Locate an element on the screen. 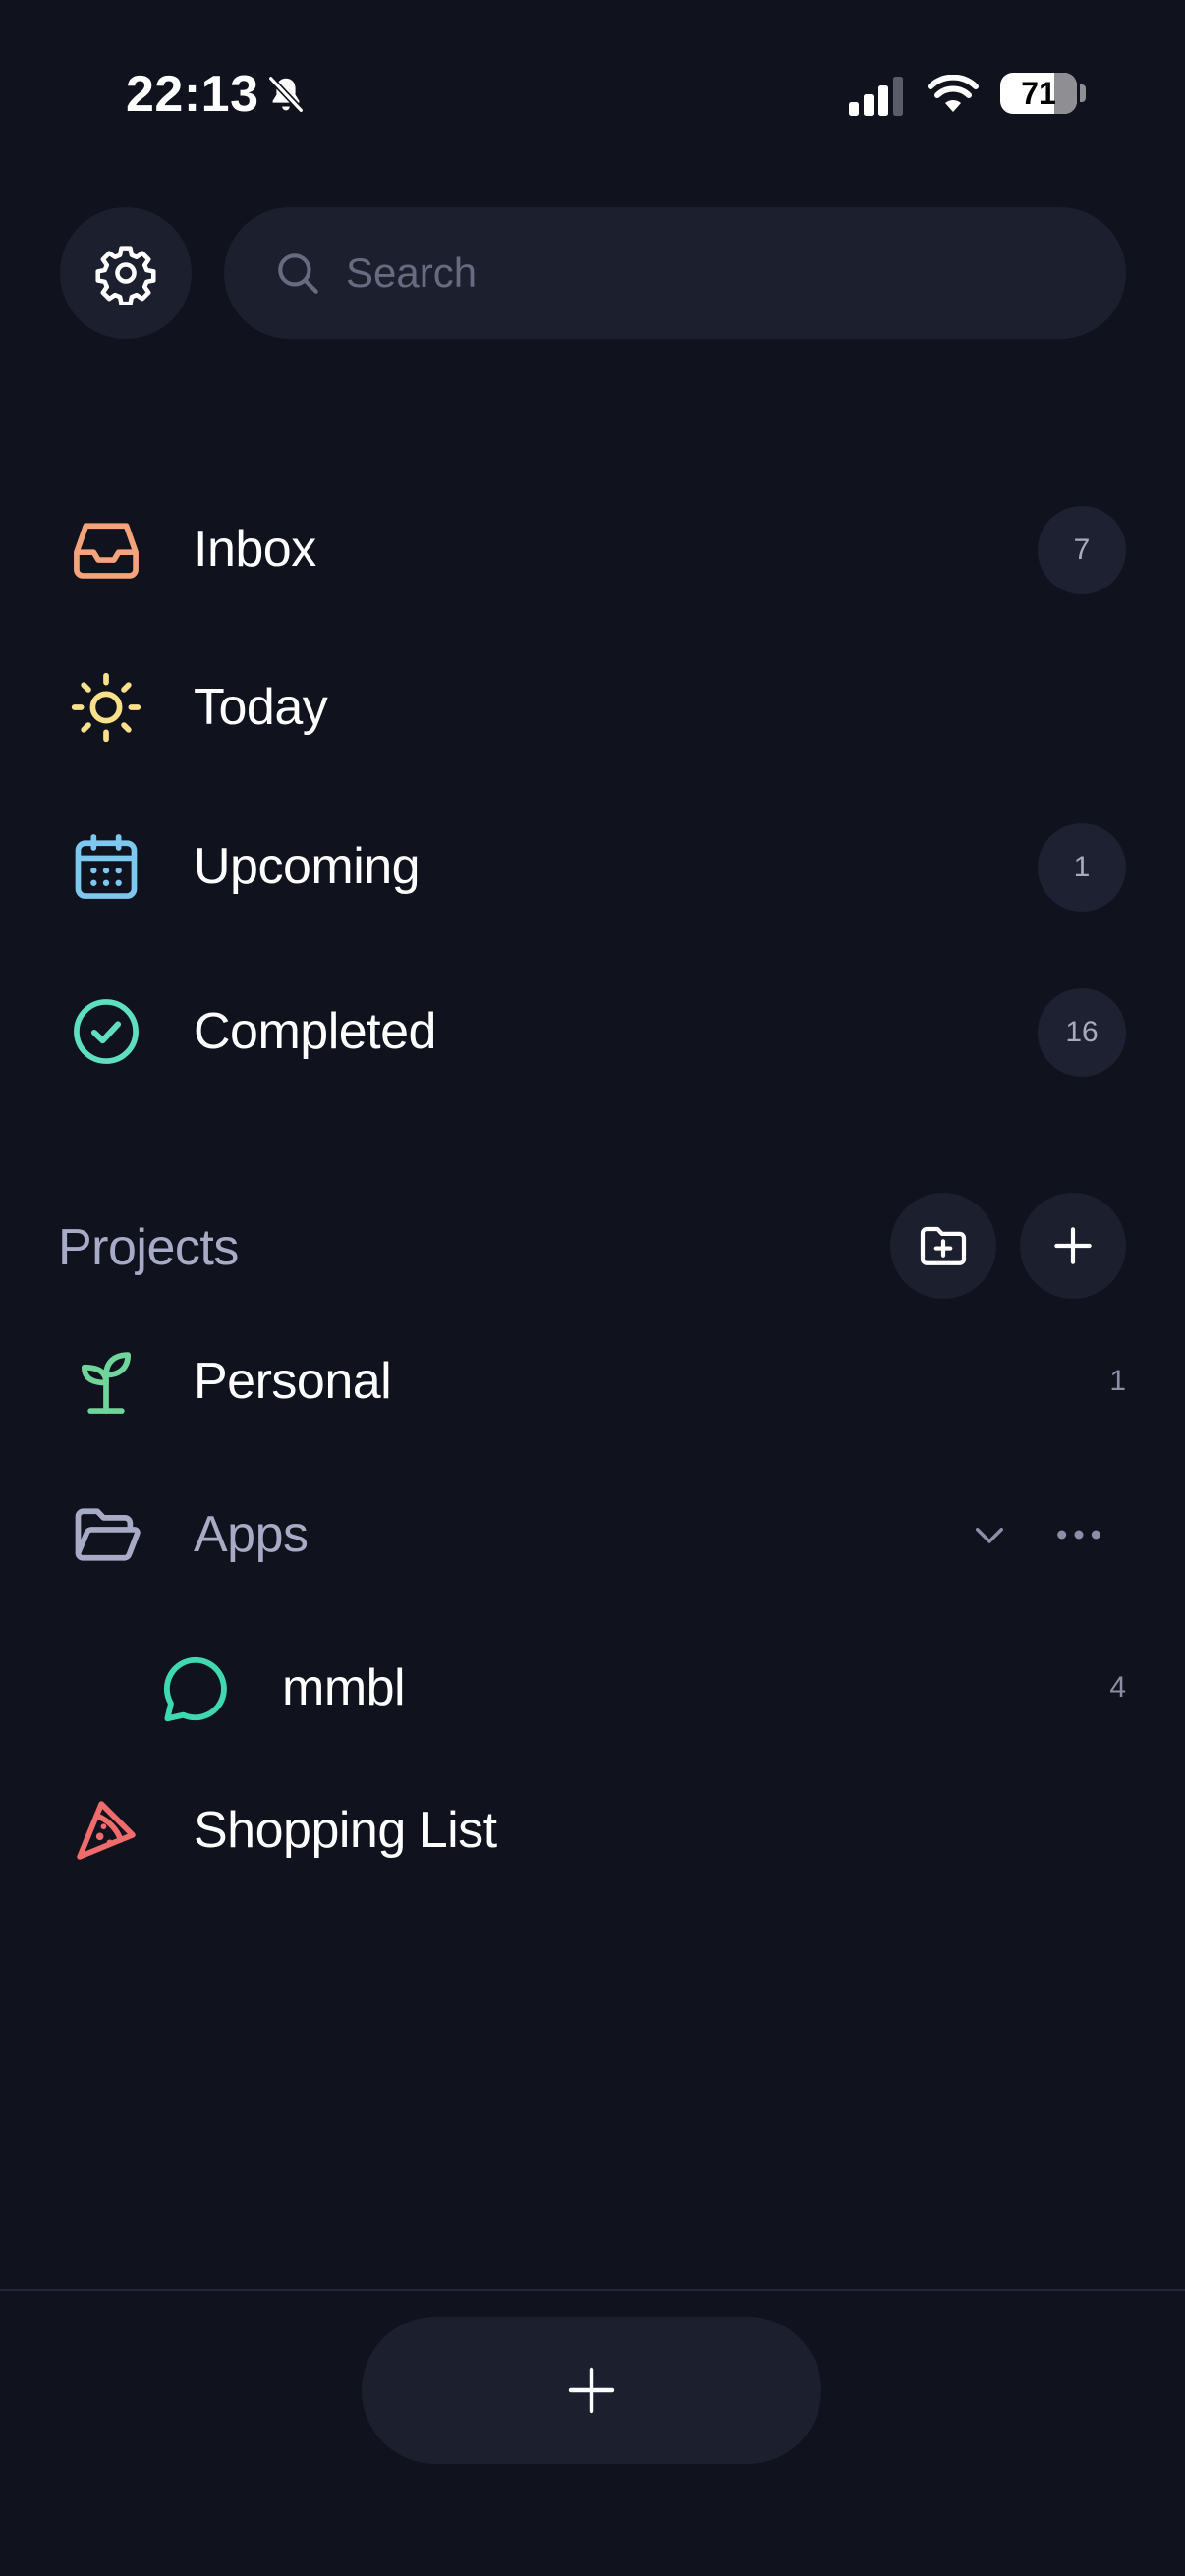  more-options-icon is located at coordinates (1079, 1534).